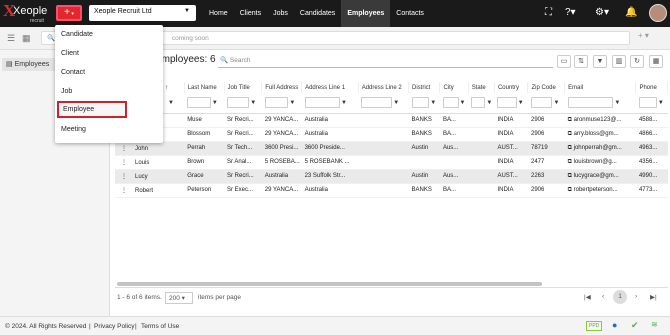  What do you see at coordinates (511, 87) in the screenshot?
I see `col-header: Country` at bounding box center [511, 87].